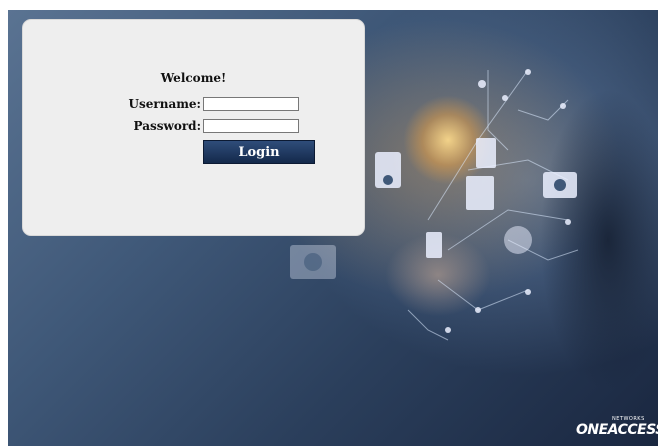  Describe the element at coordinates (251, 104) in the screenshot. I see `username-input` at that location.